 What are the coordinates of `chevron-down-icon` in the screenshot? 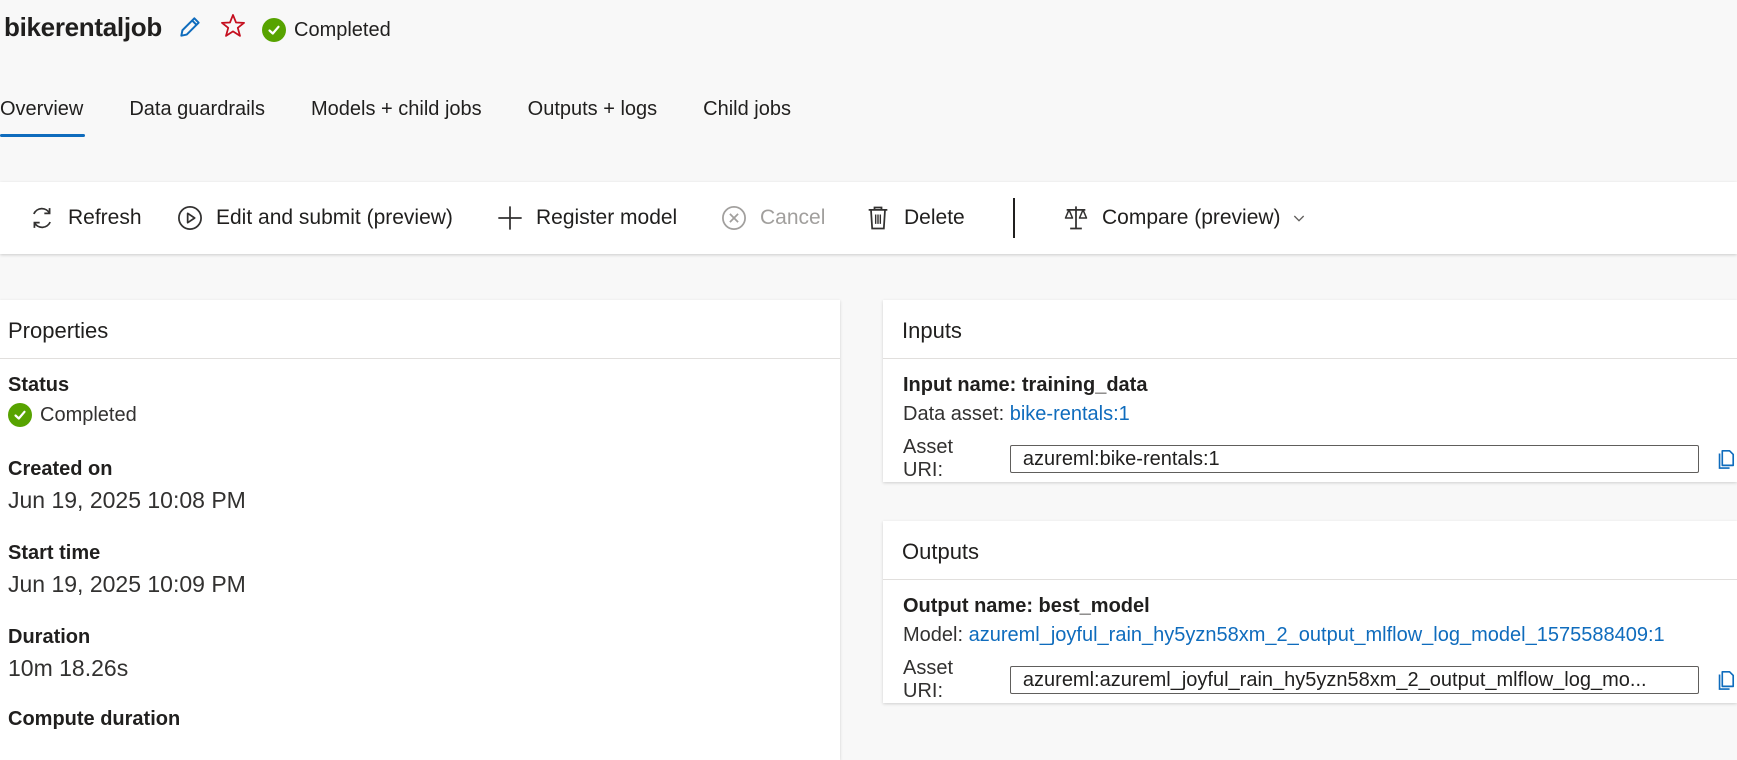 It's located at (1298, 218).